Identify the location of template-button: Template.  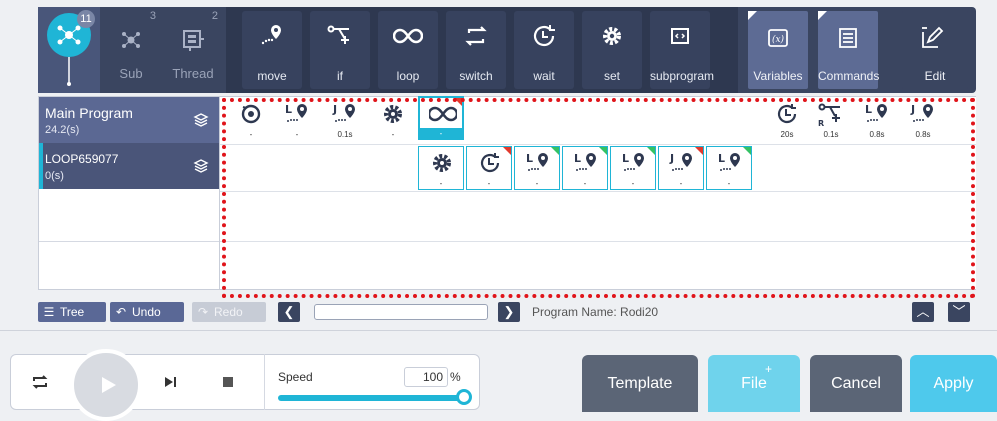
(640, 383).